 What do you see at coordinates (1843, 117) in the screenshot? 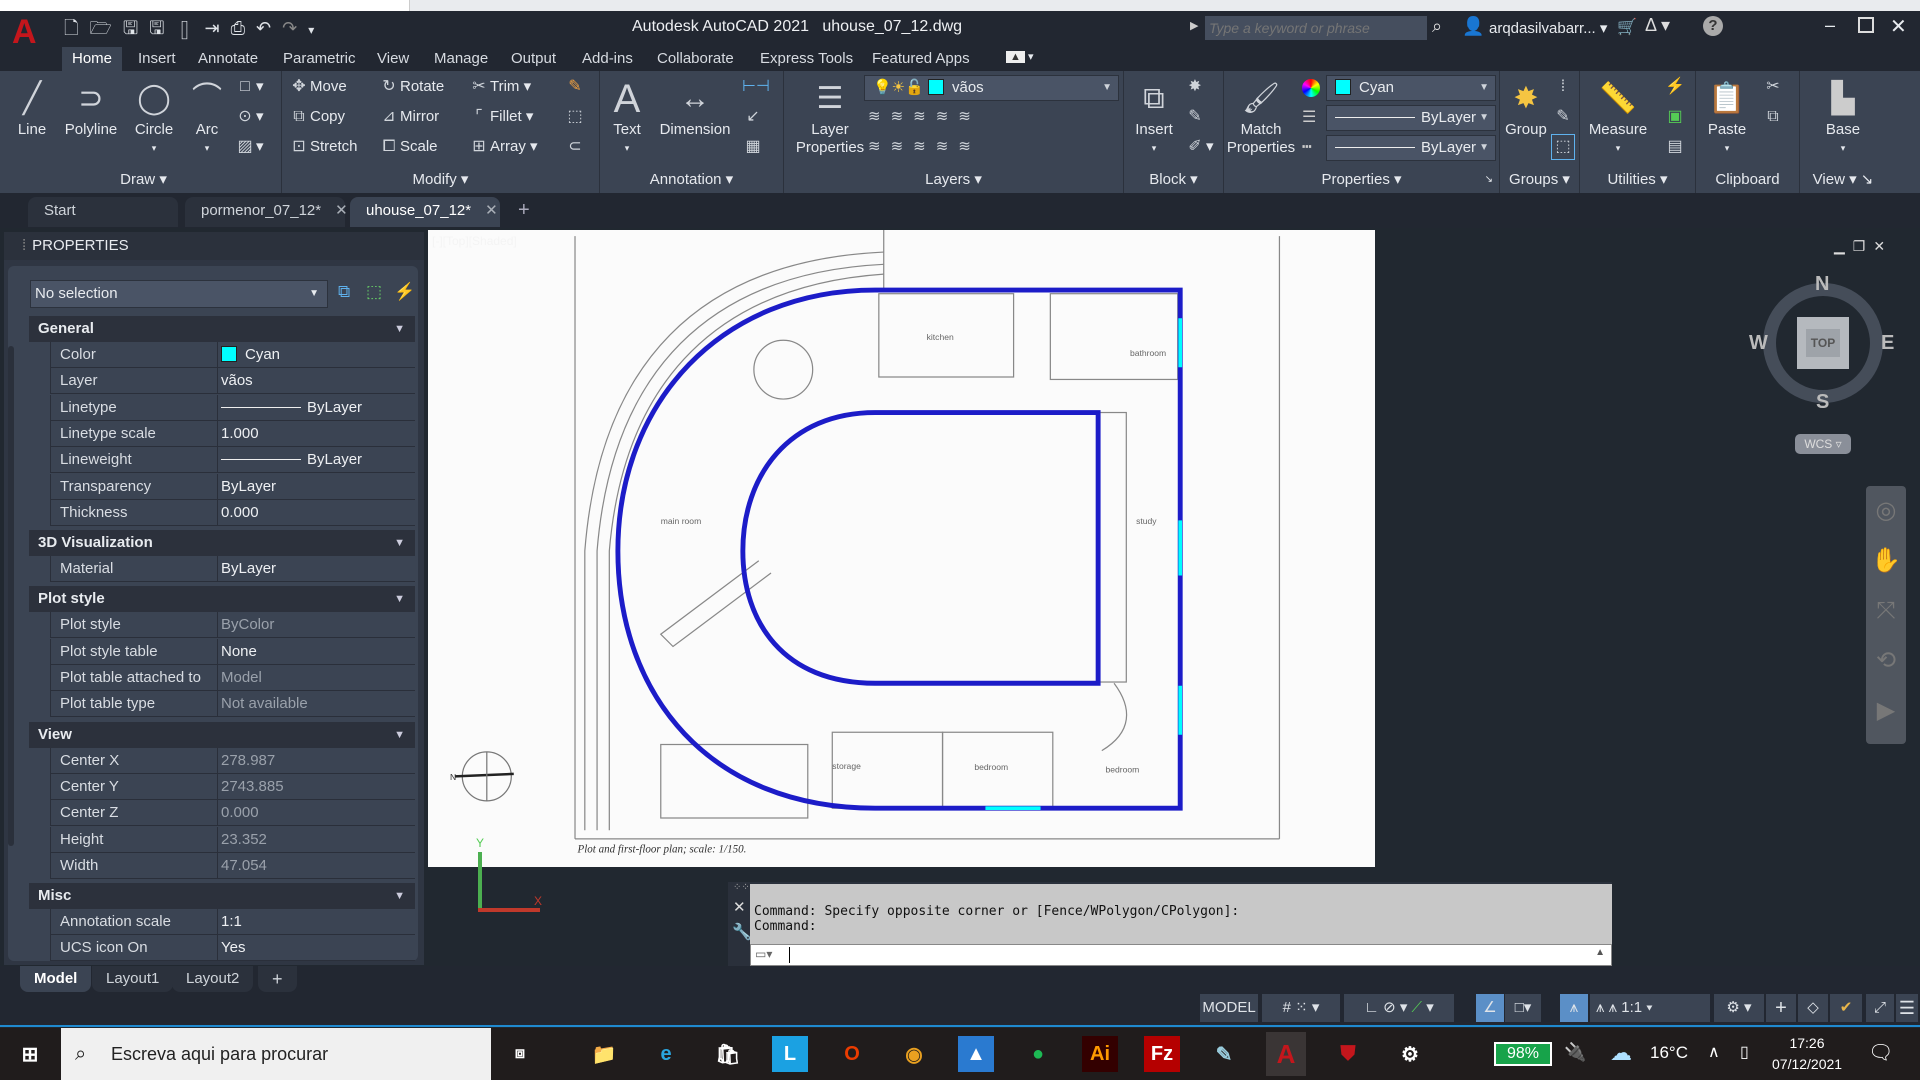
I see `base-view-button: ▙ Base ▾` at bounding box center [1843, 117].